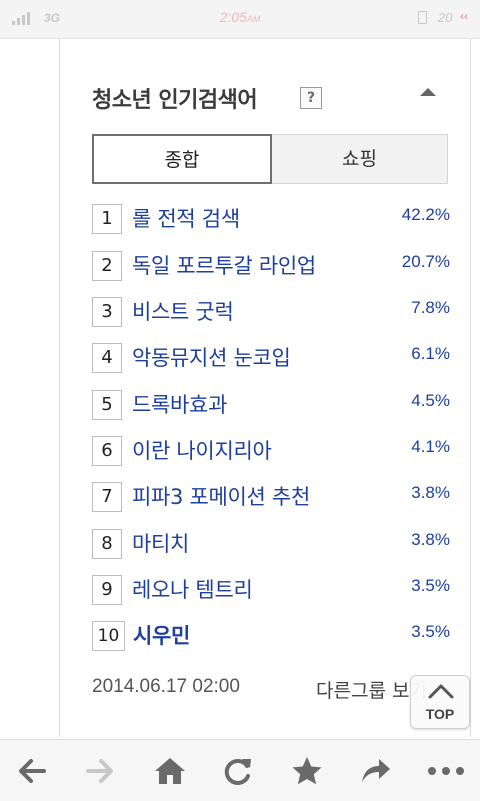  Describe the element at coordinates (440, 702) in the screenshot. I see `scroll-top-button: TOP` at that location.